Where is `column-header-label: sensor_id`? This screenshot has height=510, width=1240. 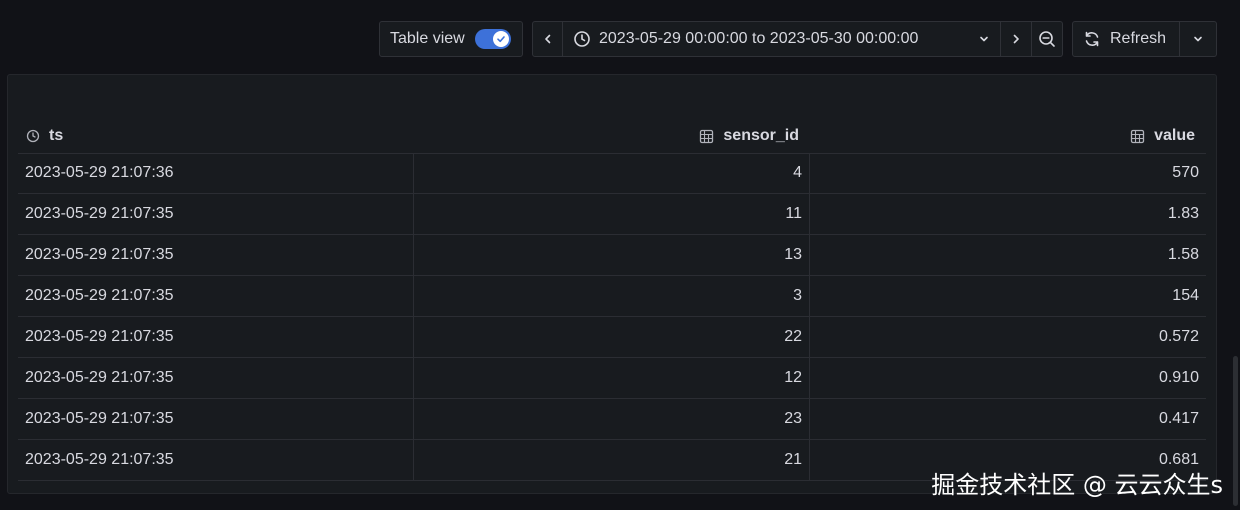
column-header-label: sensor_id is located at coordinates (761, 135).